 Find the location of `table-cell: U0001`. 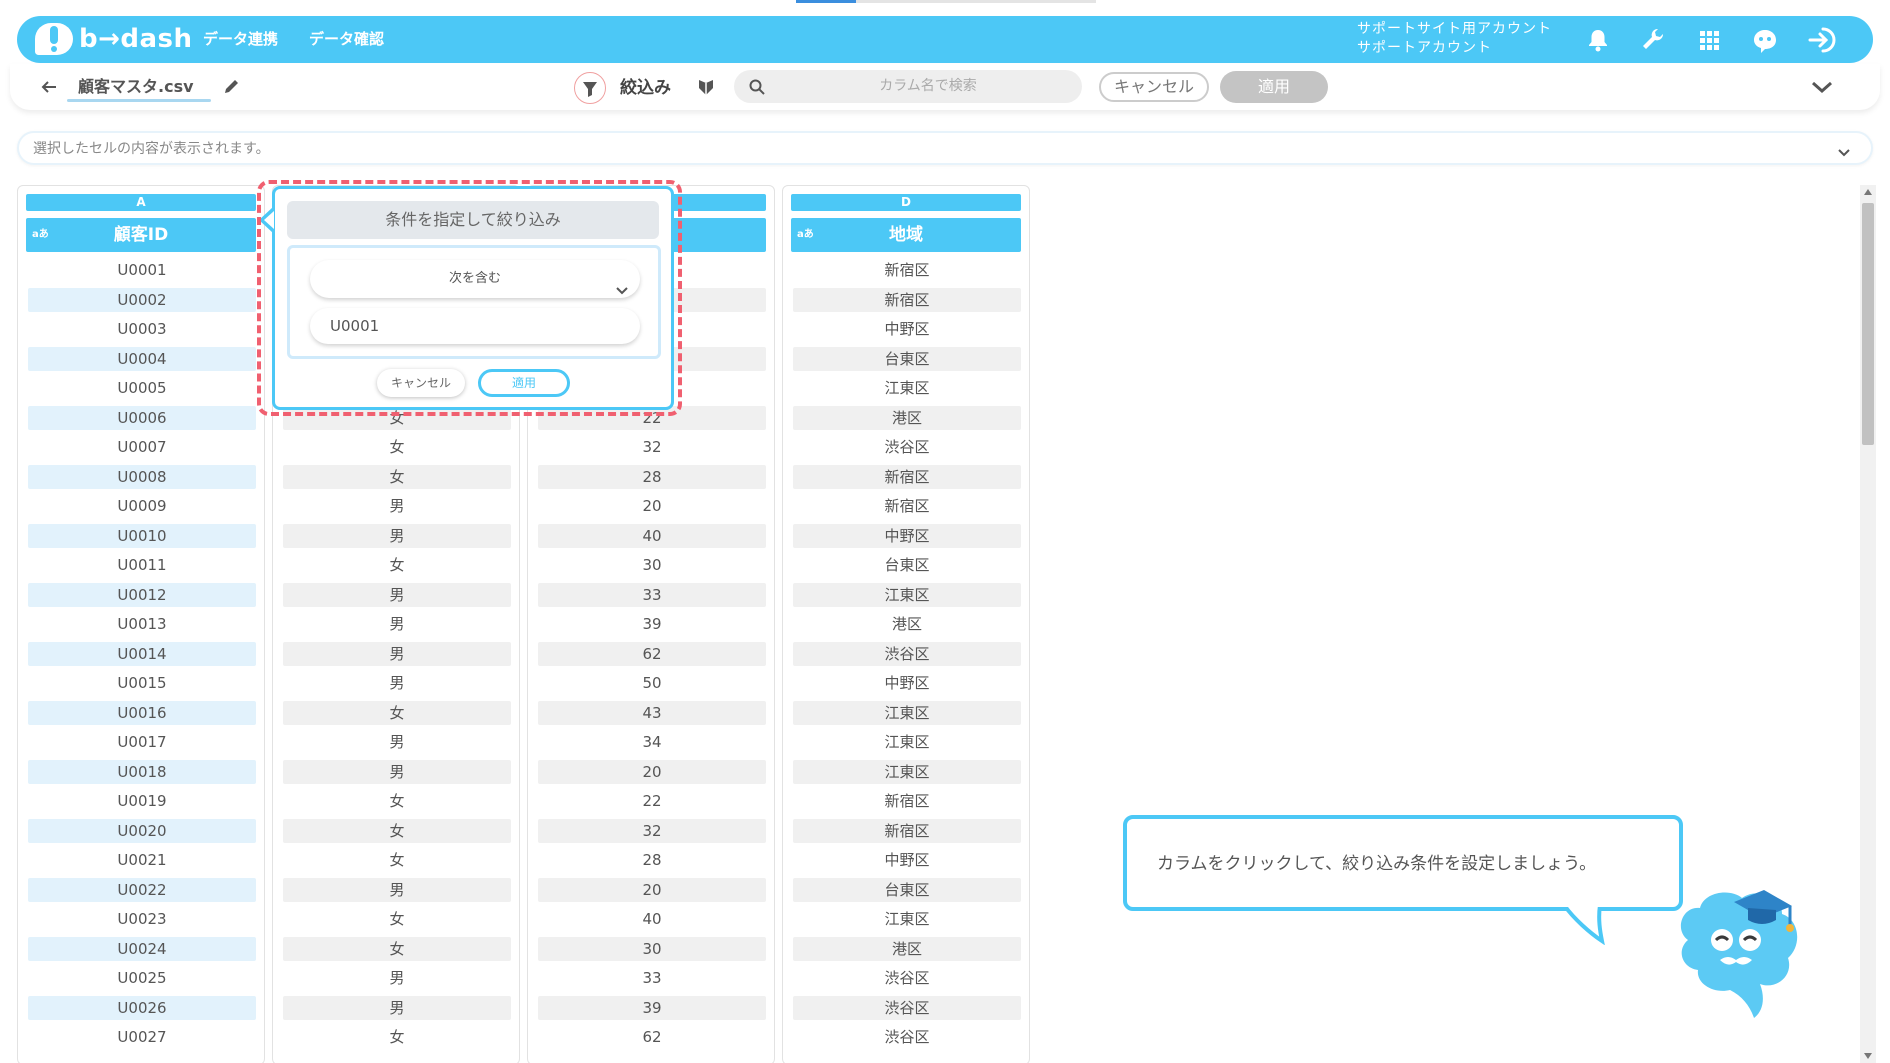

table-cell: U0001 is located at coordinates (142, 270).